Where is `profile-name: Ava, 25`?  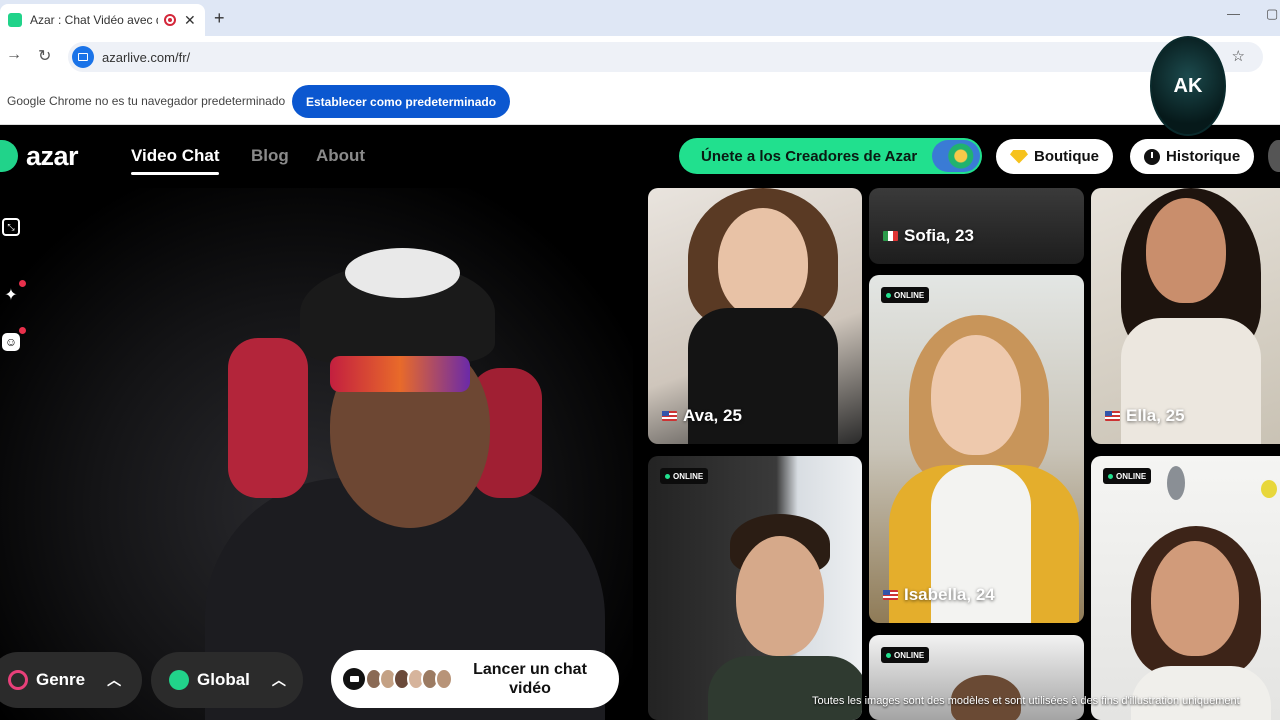
profile-name: Ava, 25 is located at coordinates (702, 416).